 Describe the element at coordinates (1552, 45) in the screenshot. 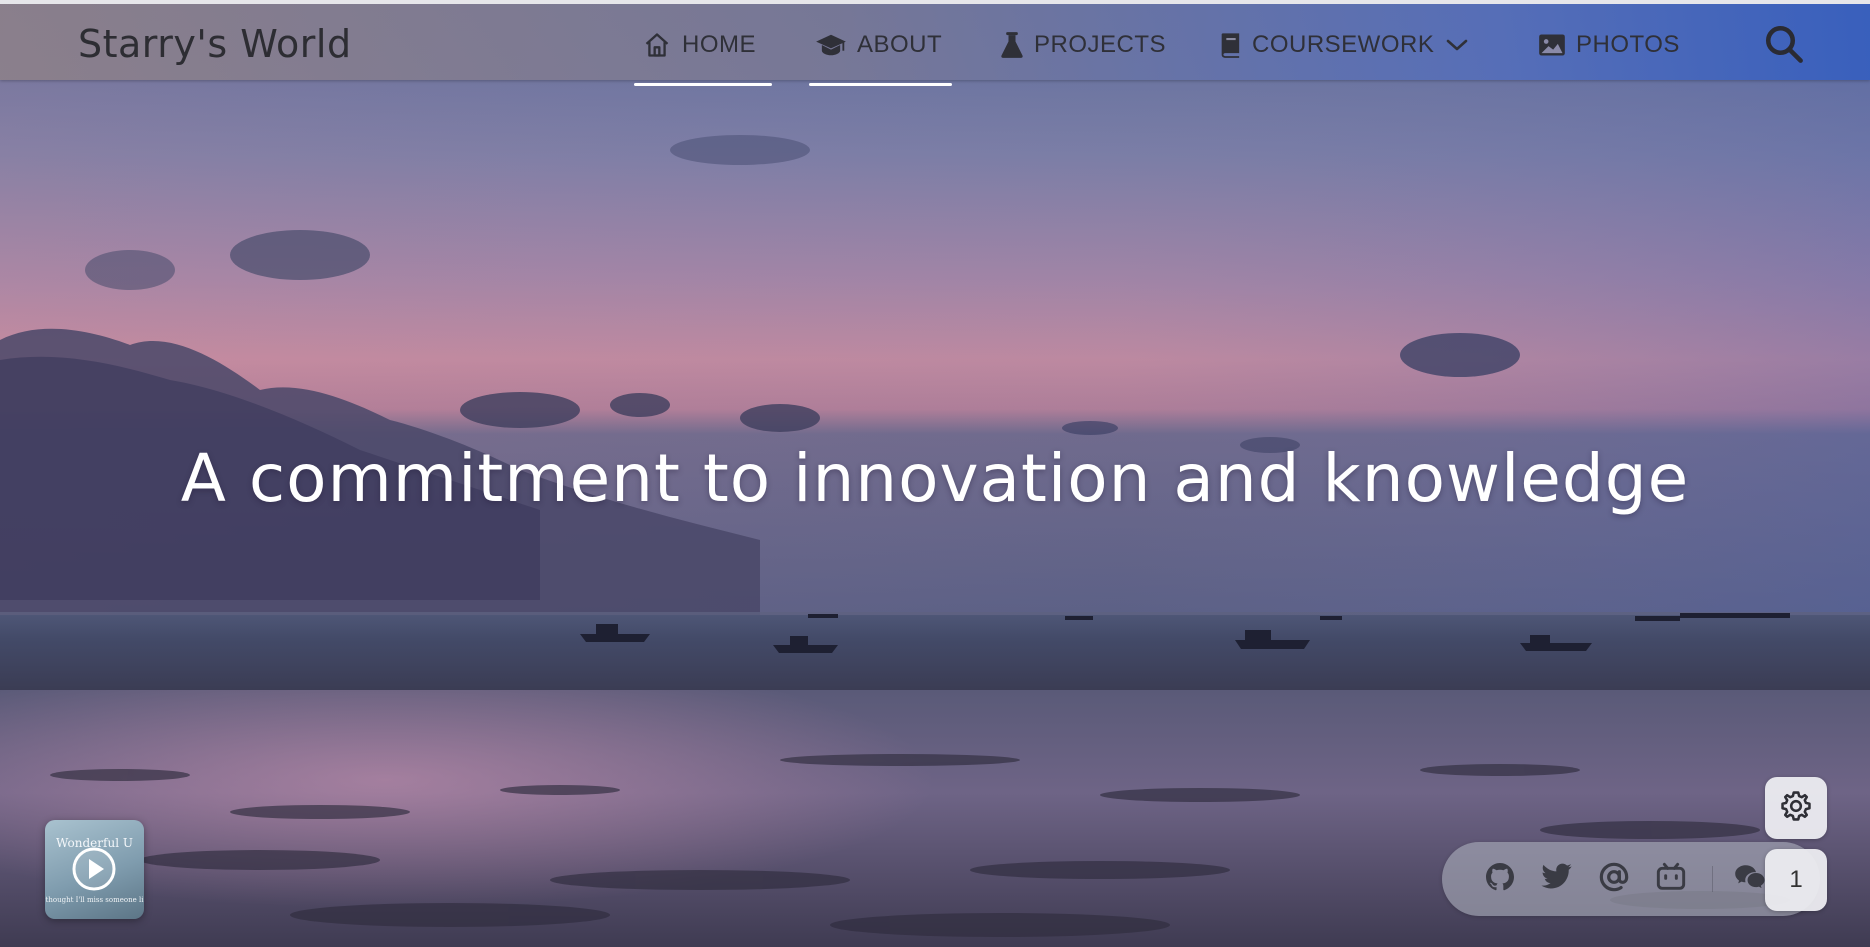

I see `image-icon` at that location.